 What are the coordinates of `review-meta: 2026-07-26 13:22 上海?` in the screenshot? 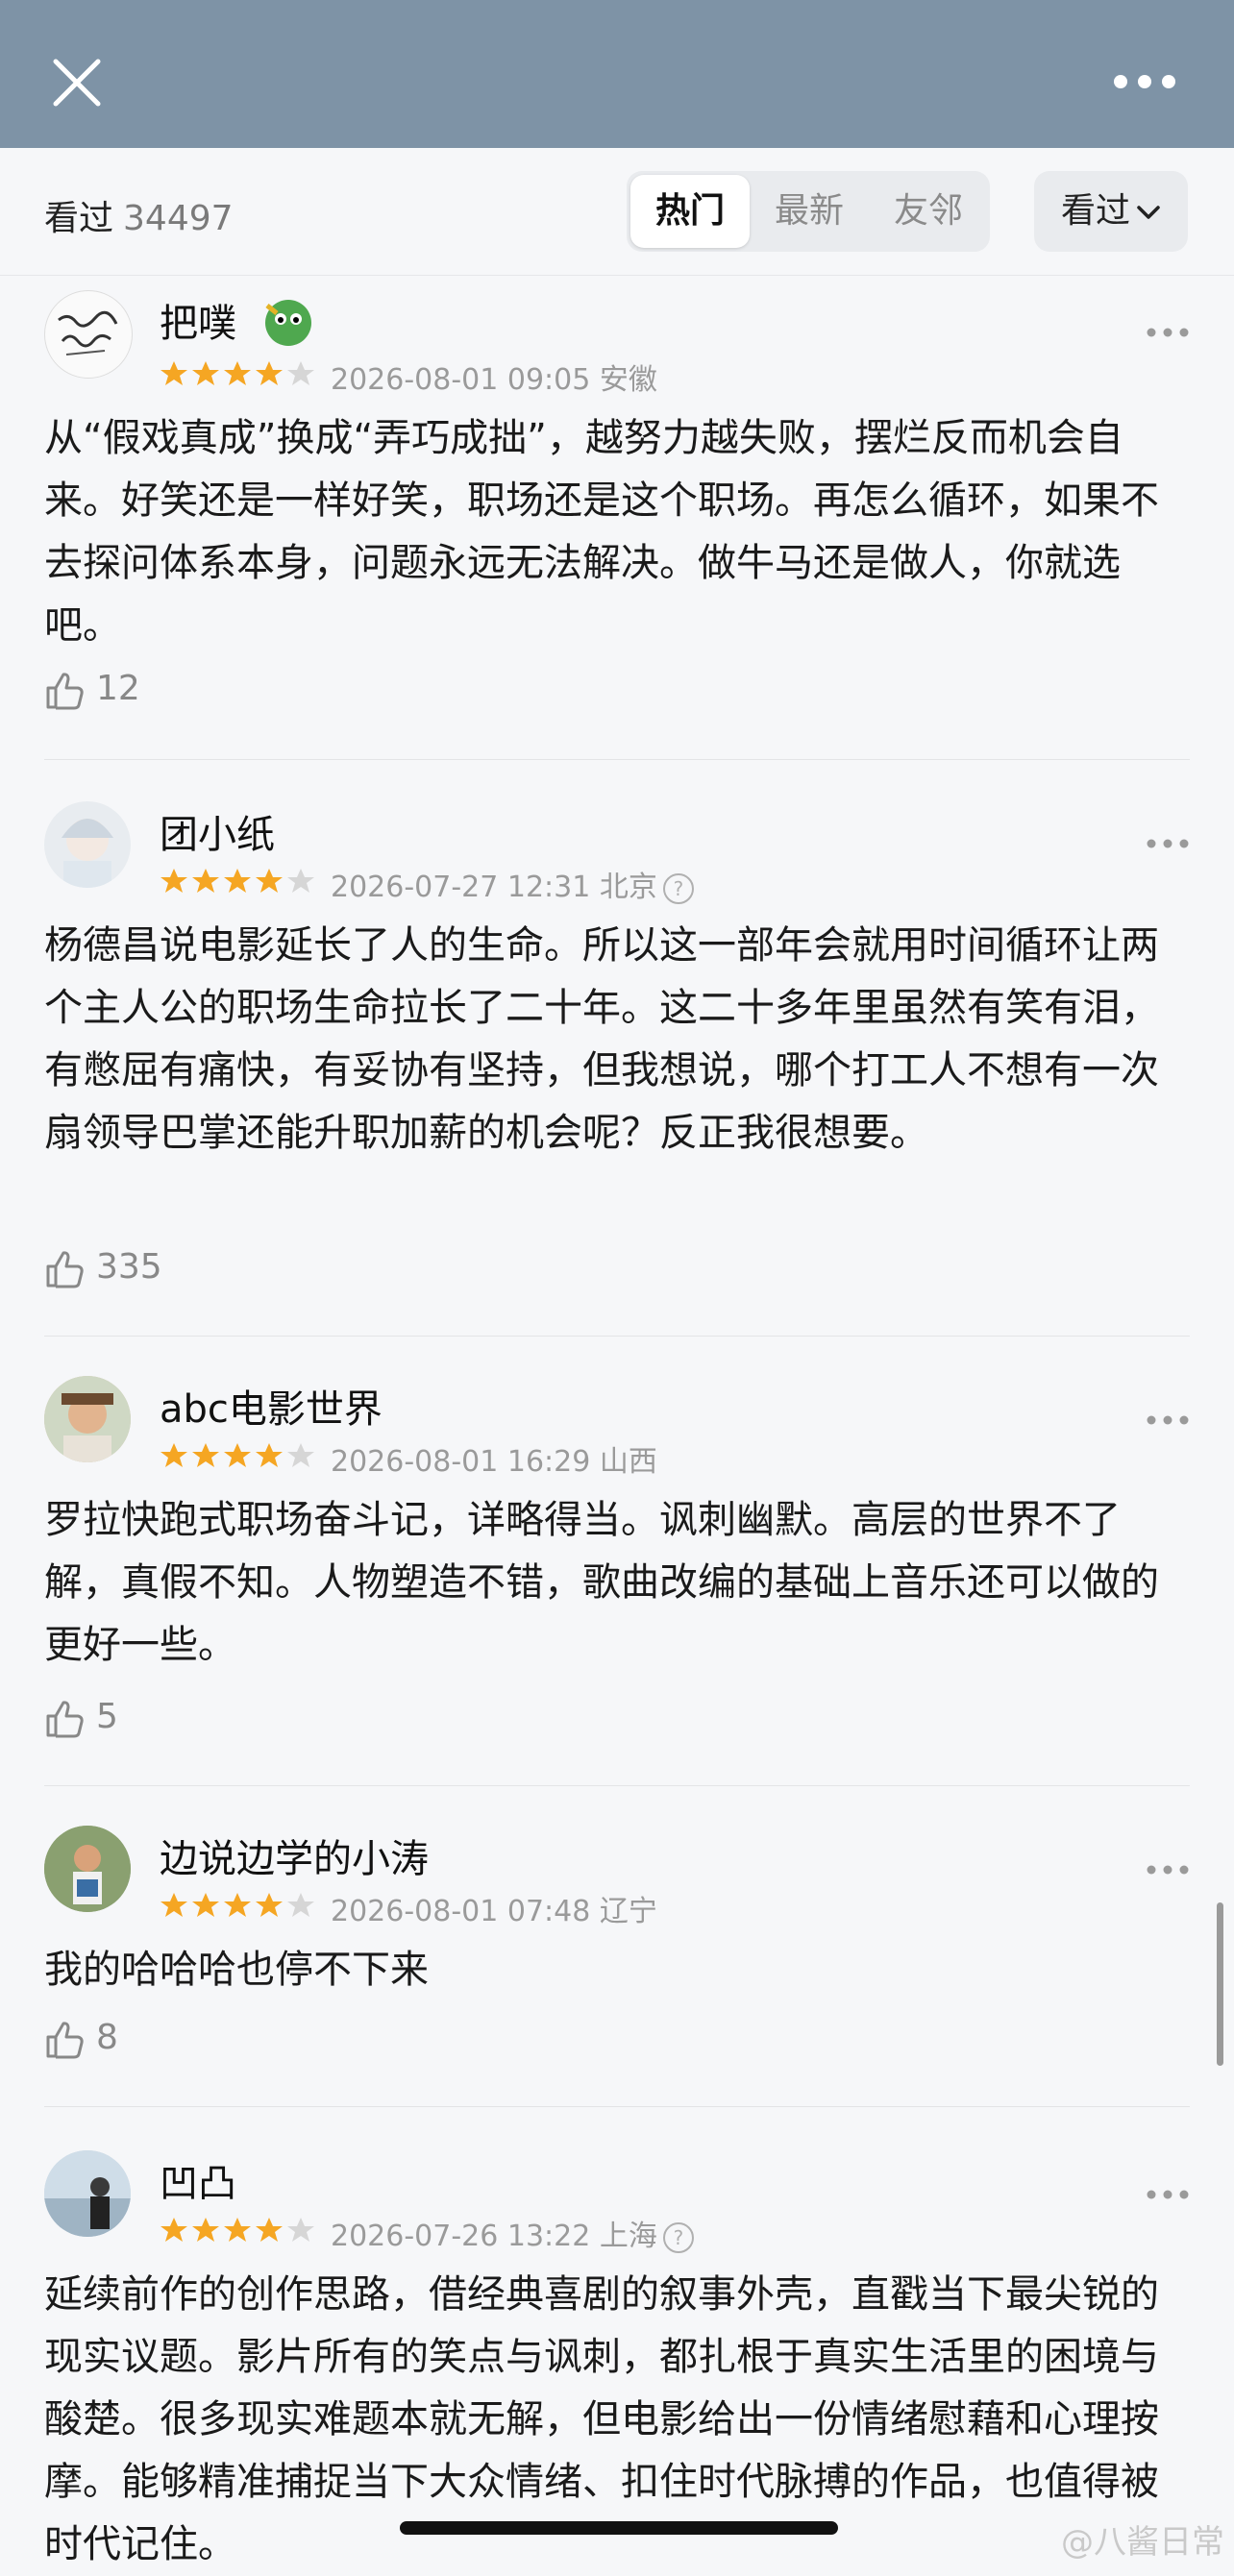 It's located at (512, 2233).